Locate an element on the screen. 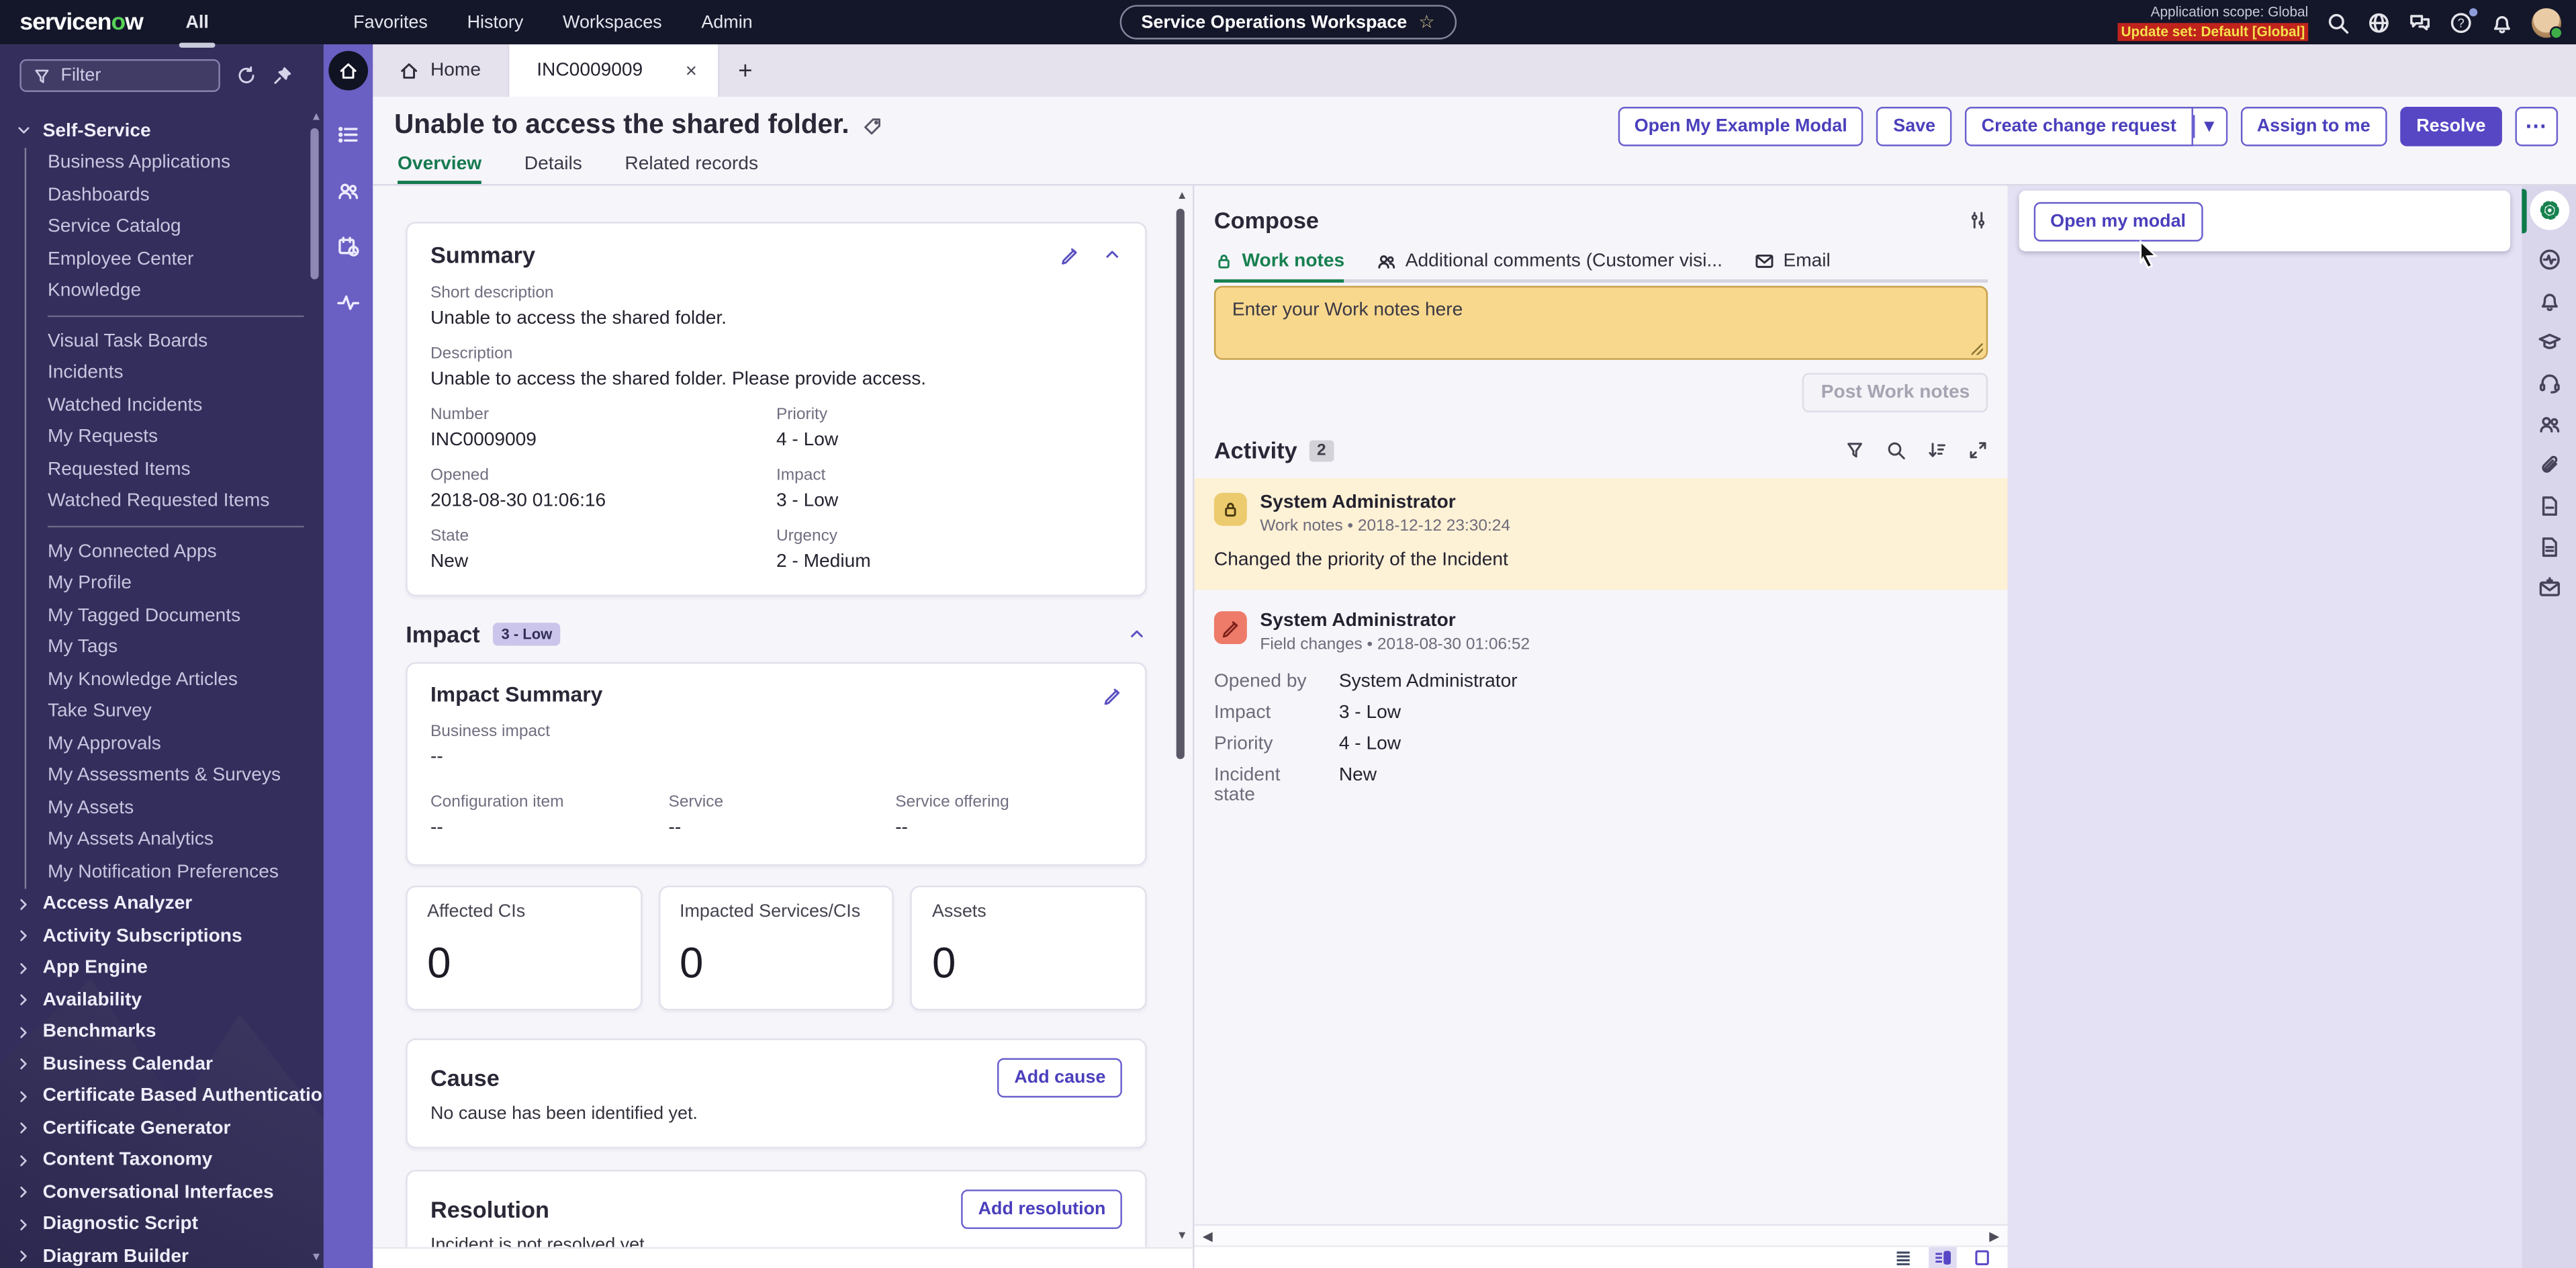 This screenshot has width=2576, height=1268. nav-all: All is located at coordinates (197, 29).